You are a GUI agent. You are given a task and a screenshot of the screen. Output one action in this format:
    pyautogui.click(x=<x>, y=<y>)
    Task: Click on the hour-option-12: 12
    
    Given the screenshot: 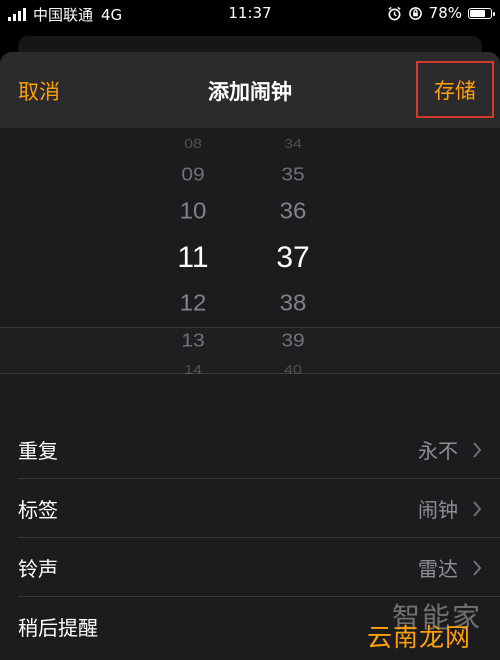 What is the action you would take?
    pyautogui.click(x=193, y=304)
    